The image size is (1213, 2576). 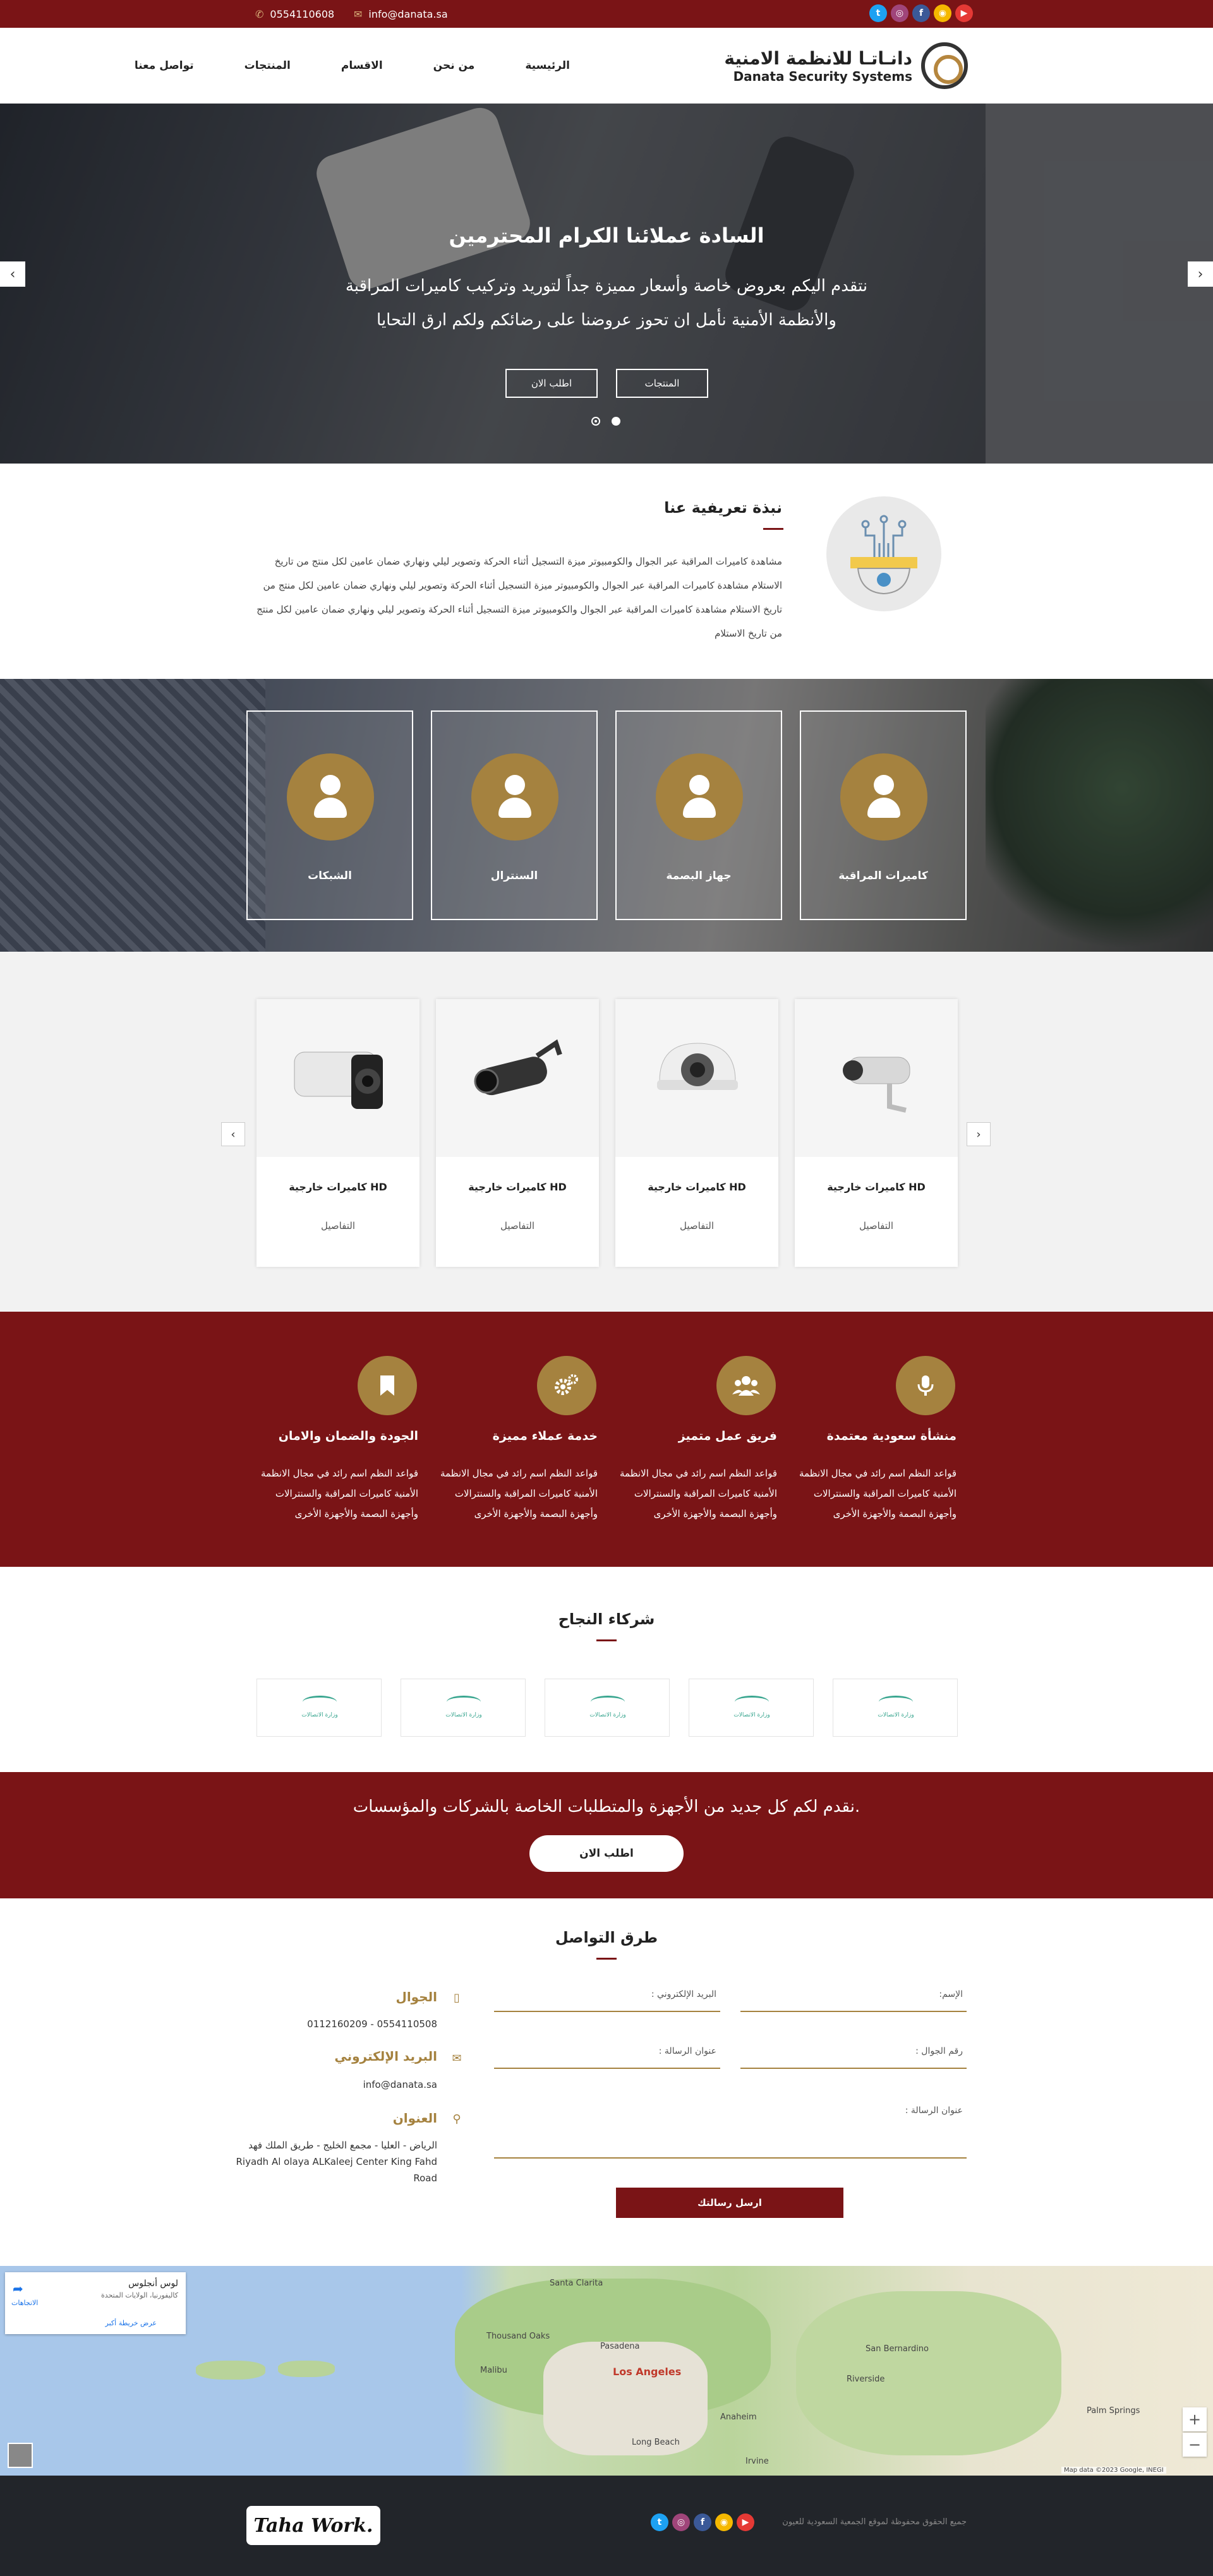 What do you see at coordinates (729, 2203) in the screenshot?
I see `send-message-button: ارسل رسالتك` at bounding box center [729, 2203].